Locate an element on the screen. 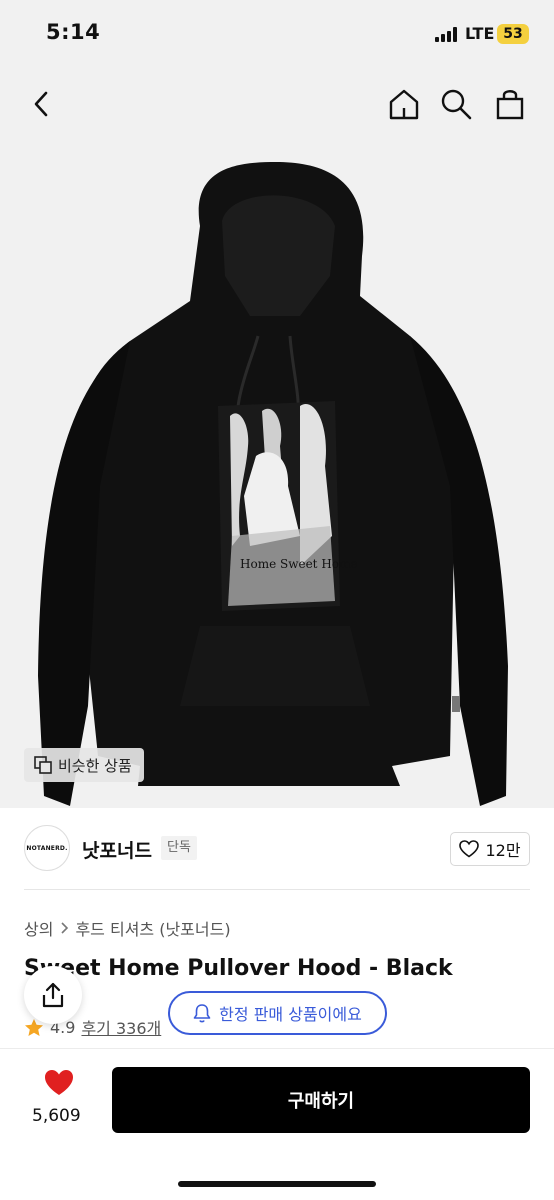 Image resolution: width=554 pixels, height=1200 pixels. breadcrumb: 상의 후드 티셔츠 (낫포너드) is located at coordinates (127, 928).